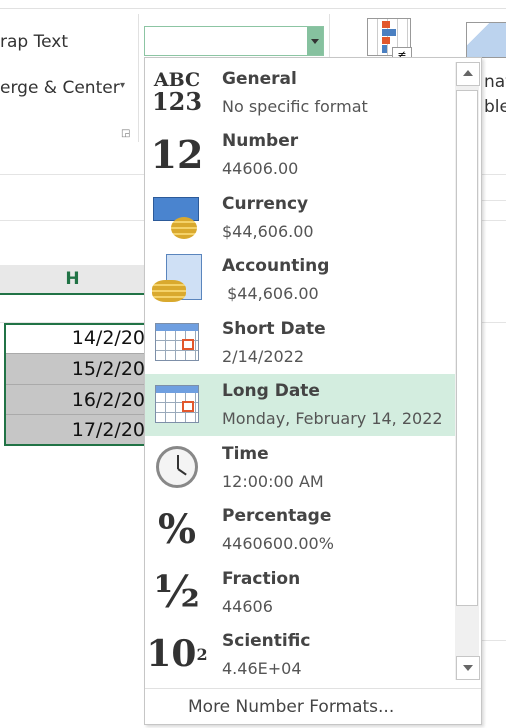 This screenshot has height=728, width=506. What do you see at coordinates (177, 154) in the screenshot?
I see `number-12-icon: 12` at bounding box center [177, 154].